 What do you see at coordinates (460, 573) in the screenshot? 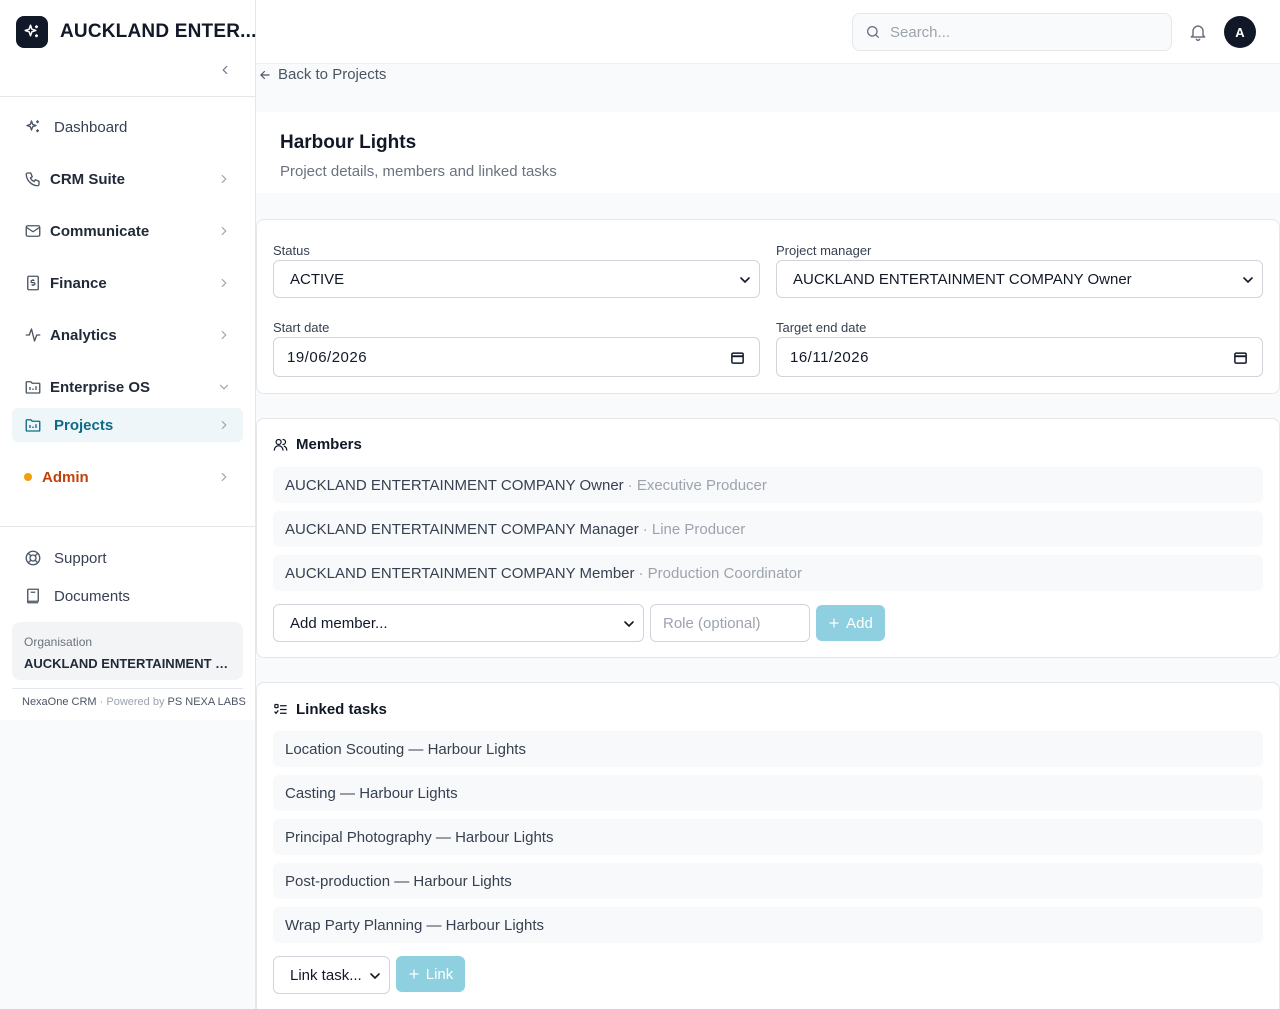
I see `member-name: AUCKLAND ENTERTAINMENT COMPANY Member` at bounding box center [460, 573].